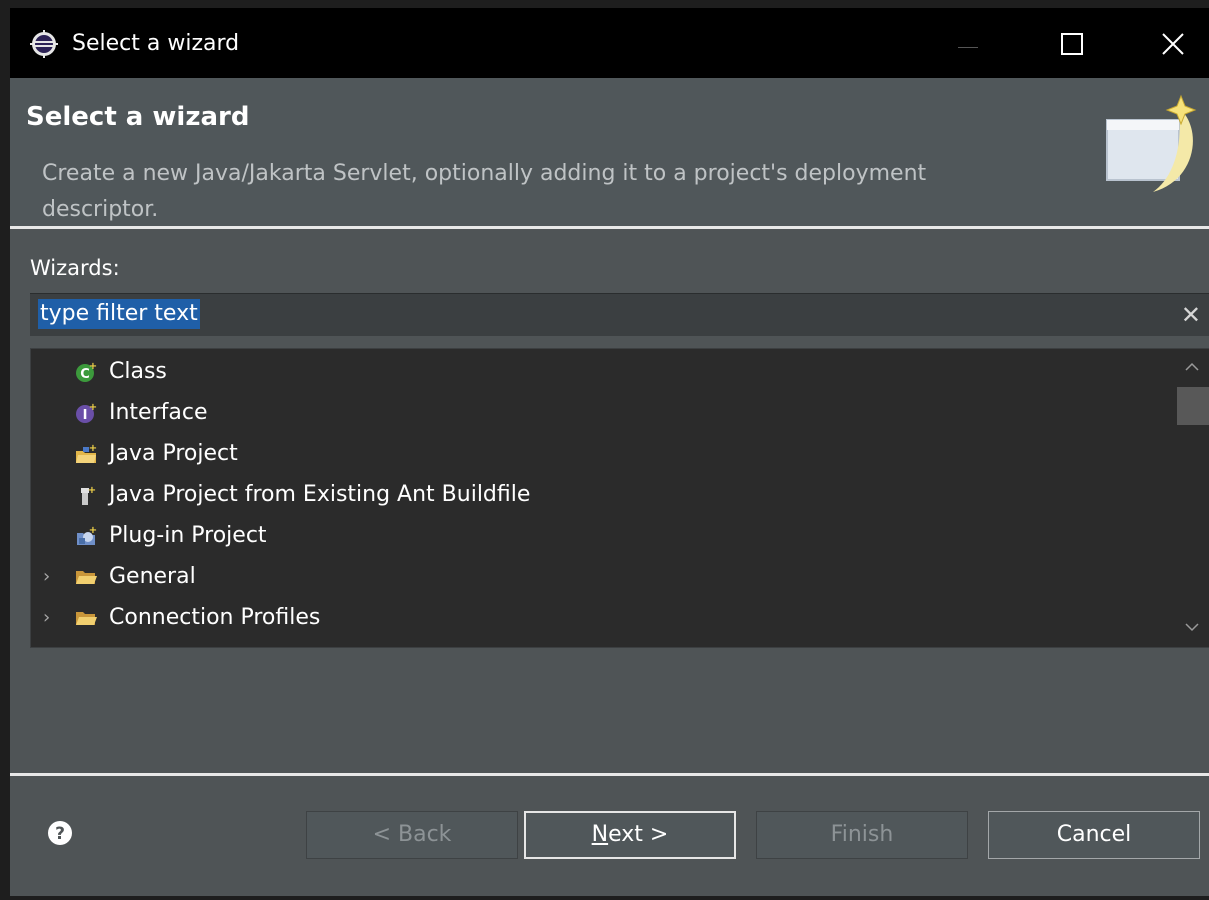 The width and height of the screenshot is (1209, 900). I want to click on header-separator, so click(609, 227).